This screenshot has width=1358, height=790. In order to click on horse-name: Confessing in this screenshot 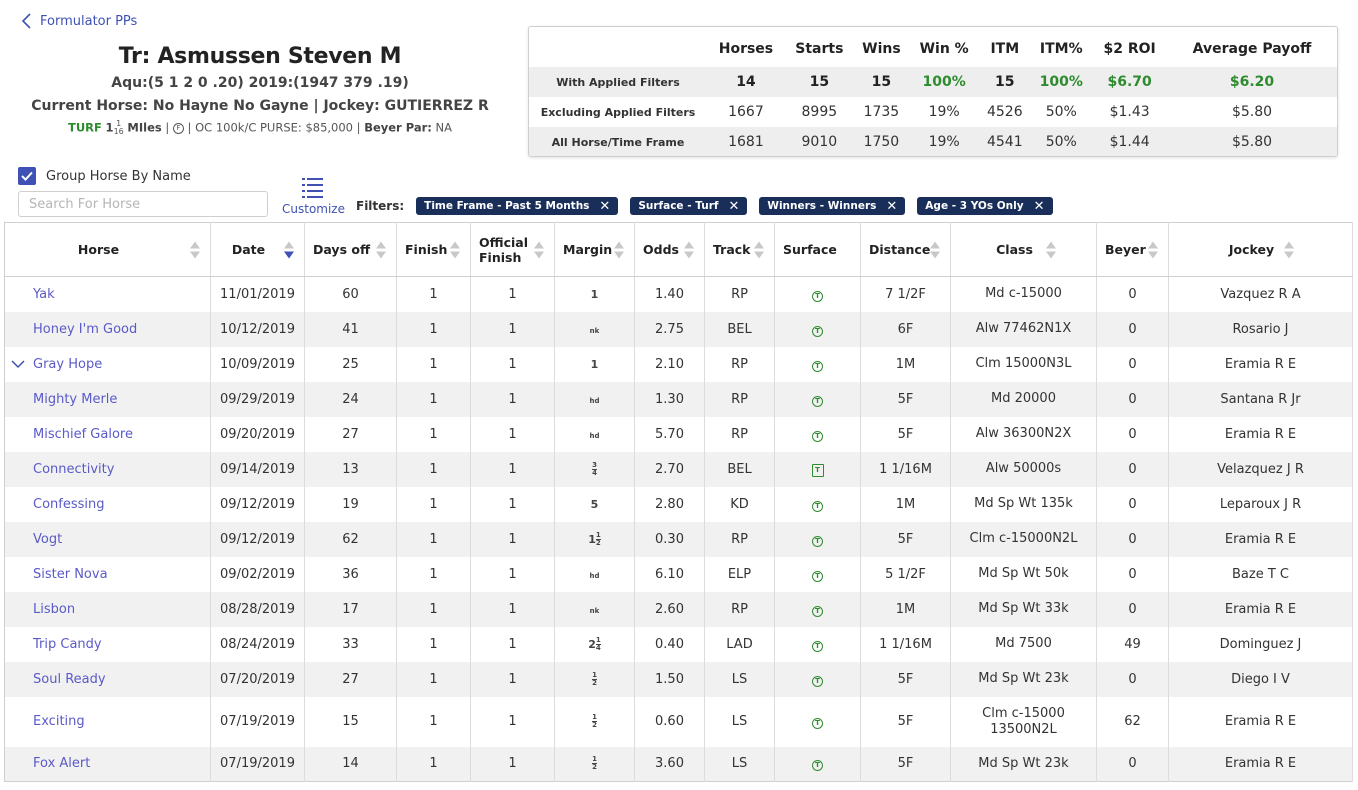, I will do `click(69, 504)`.